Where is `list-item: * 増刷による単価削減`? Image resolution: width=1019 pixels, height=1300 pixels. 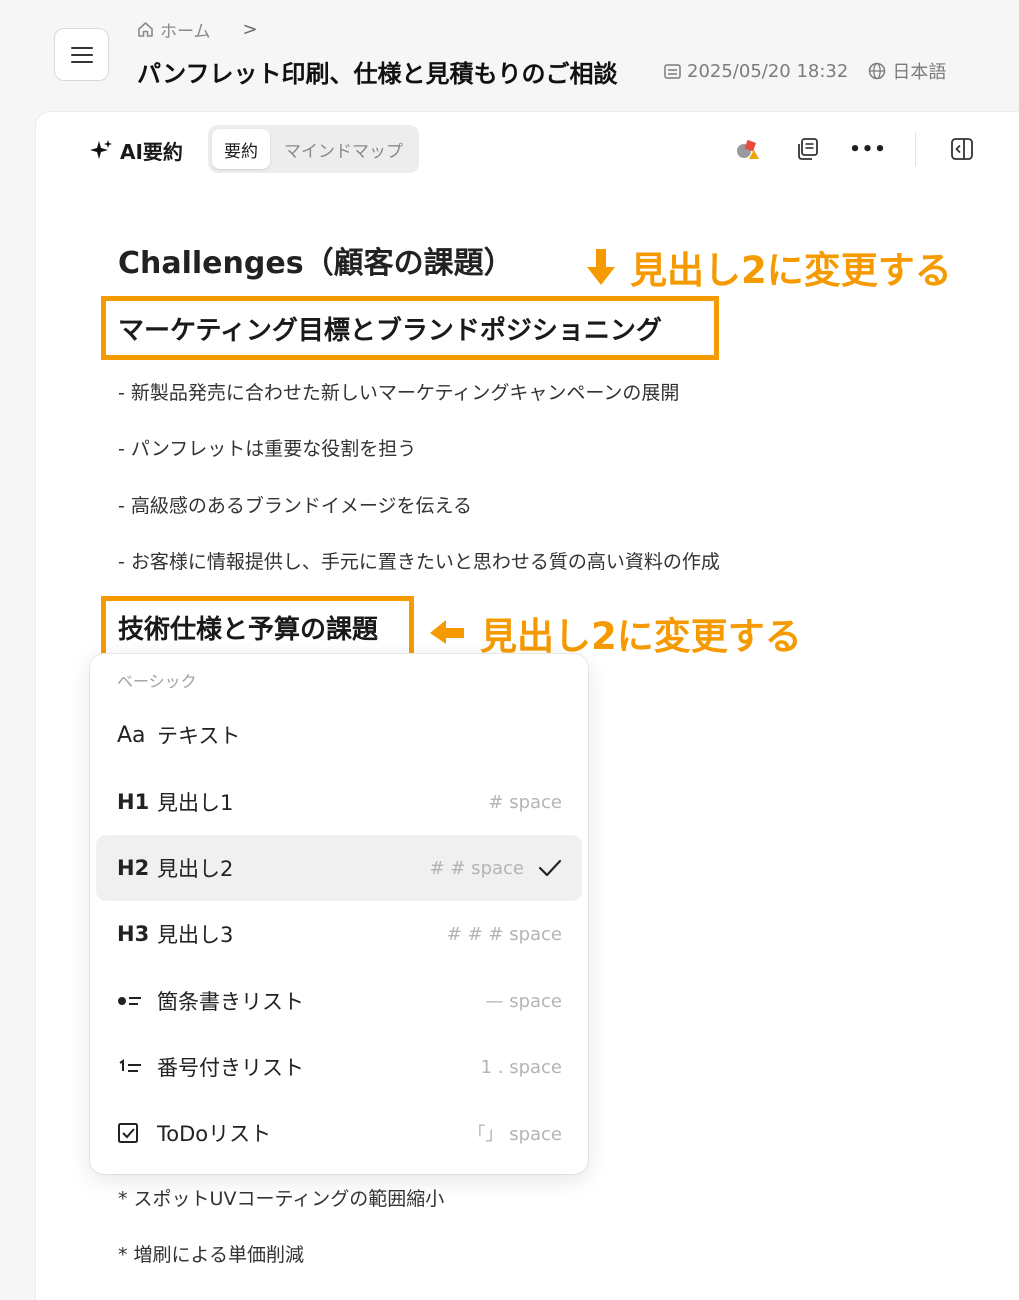 list-item: * 増刷による単価削減 is located at coordinates (211, 1255).